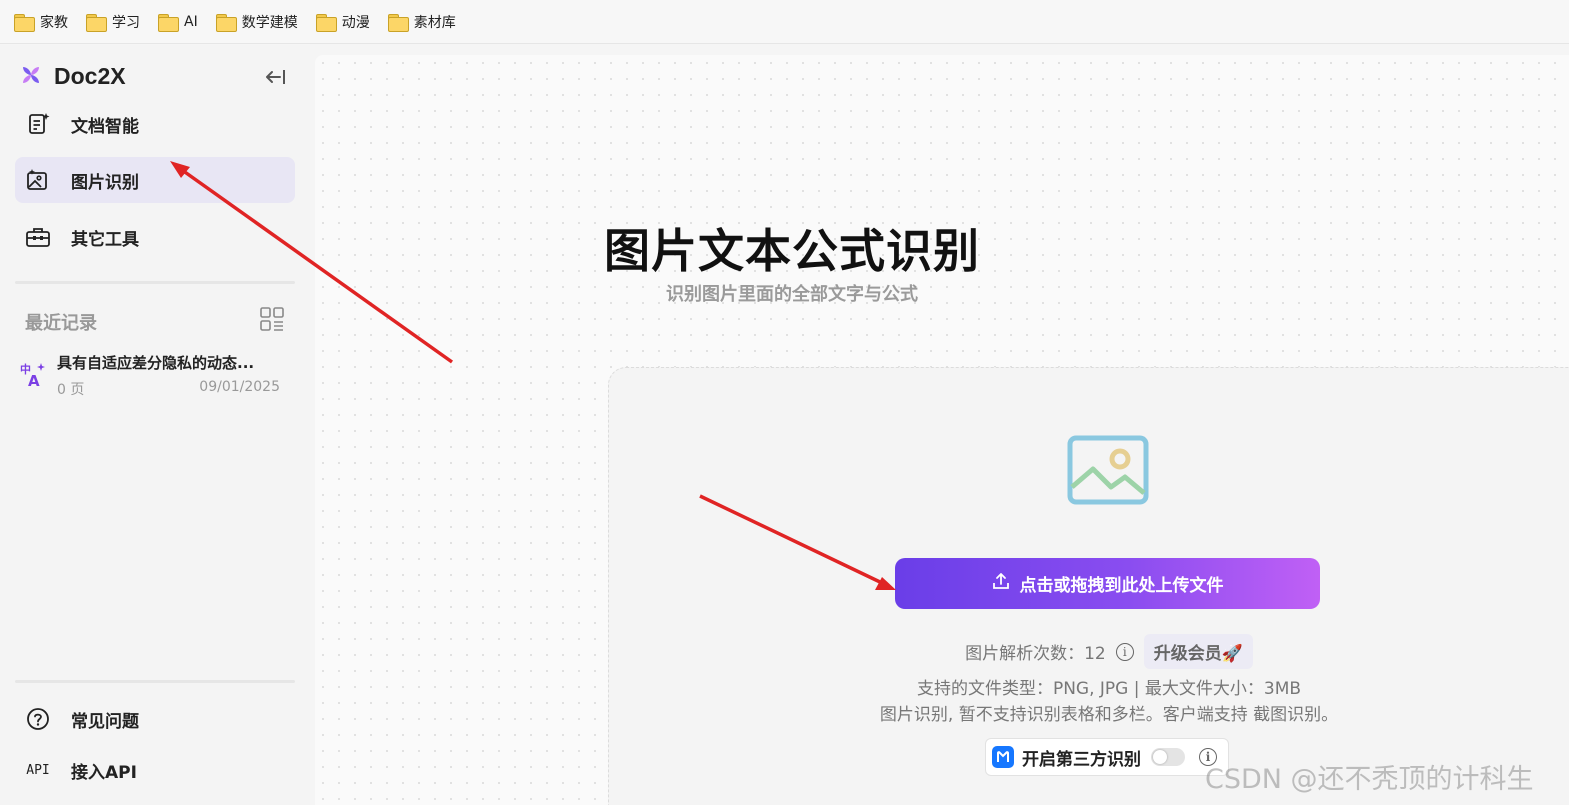 The height and width of the screenshot is (805, 1569). What do you see at coordinates (1198, 651) in the screenshot?
I see `upgrade-member-button: 升级会员🚀` at bounding box center [1198, 651].